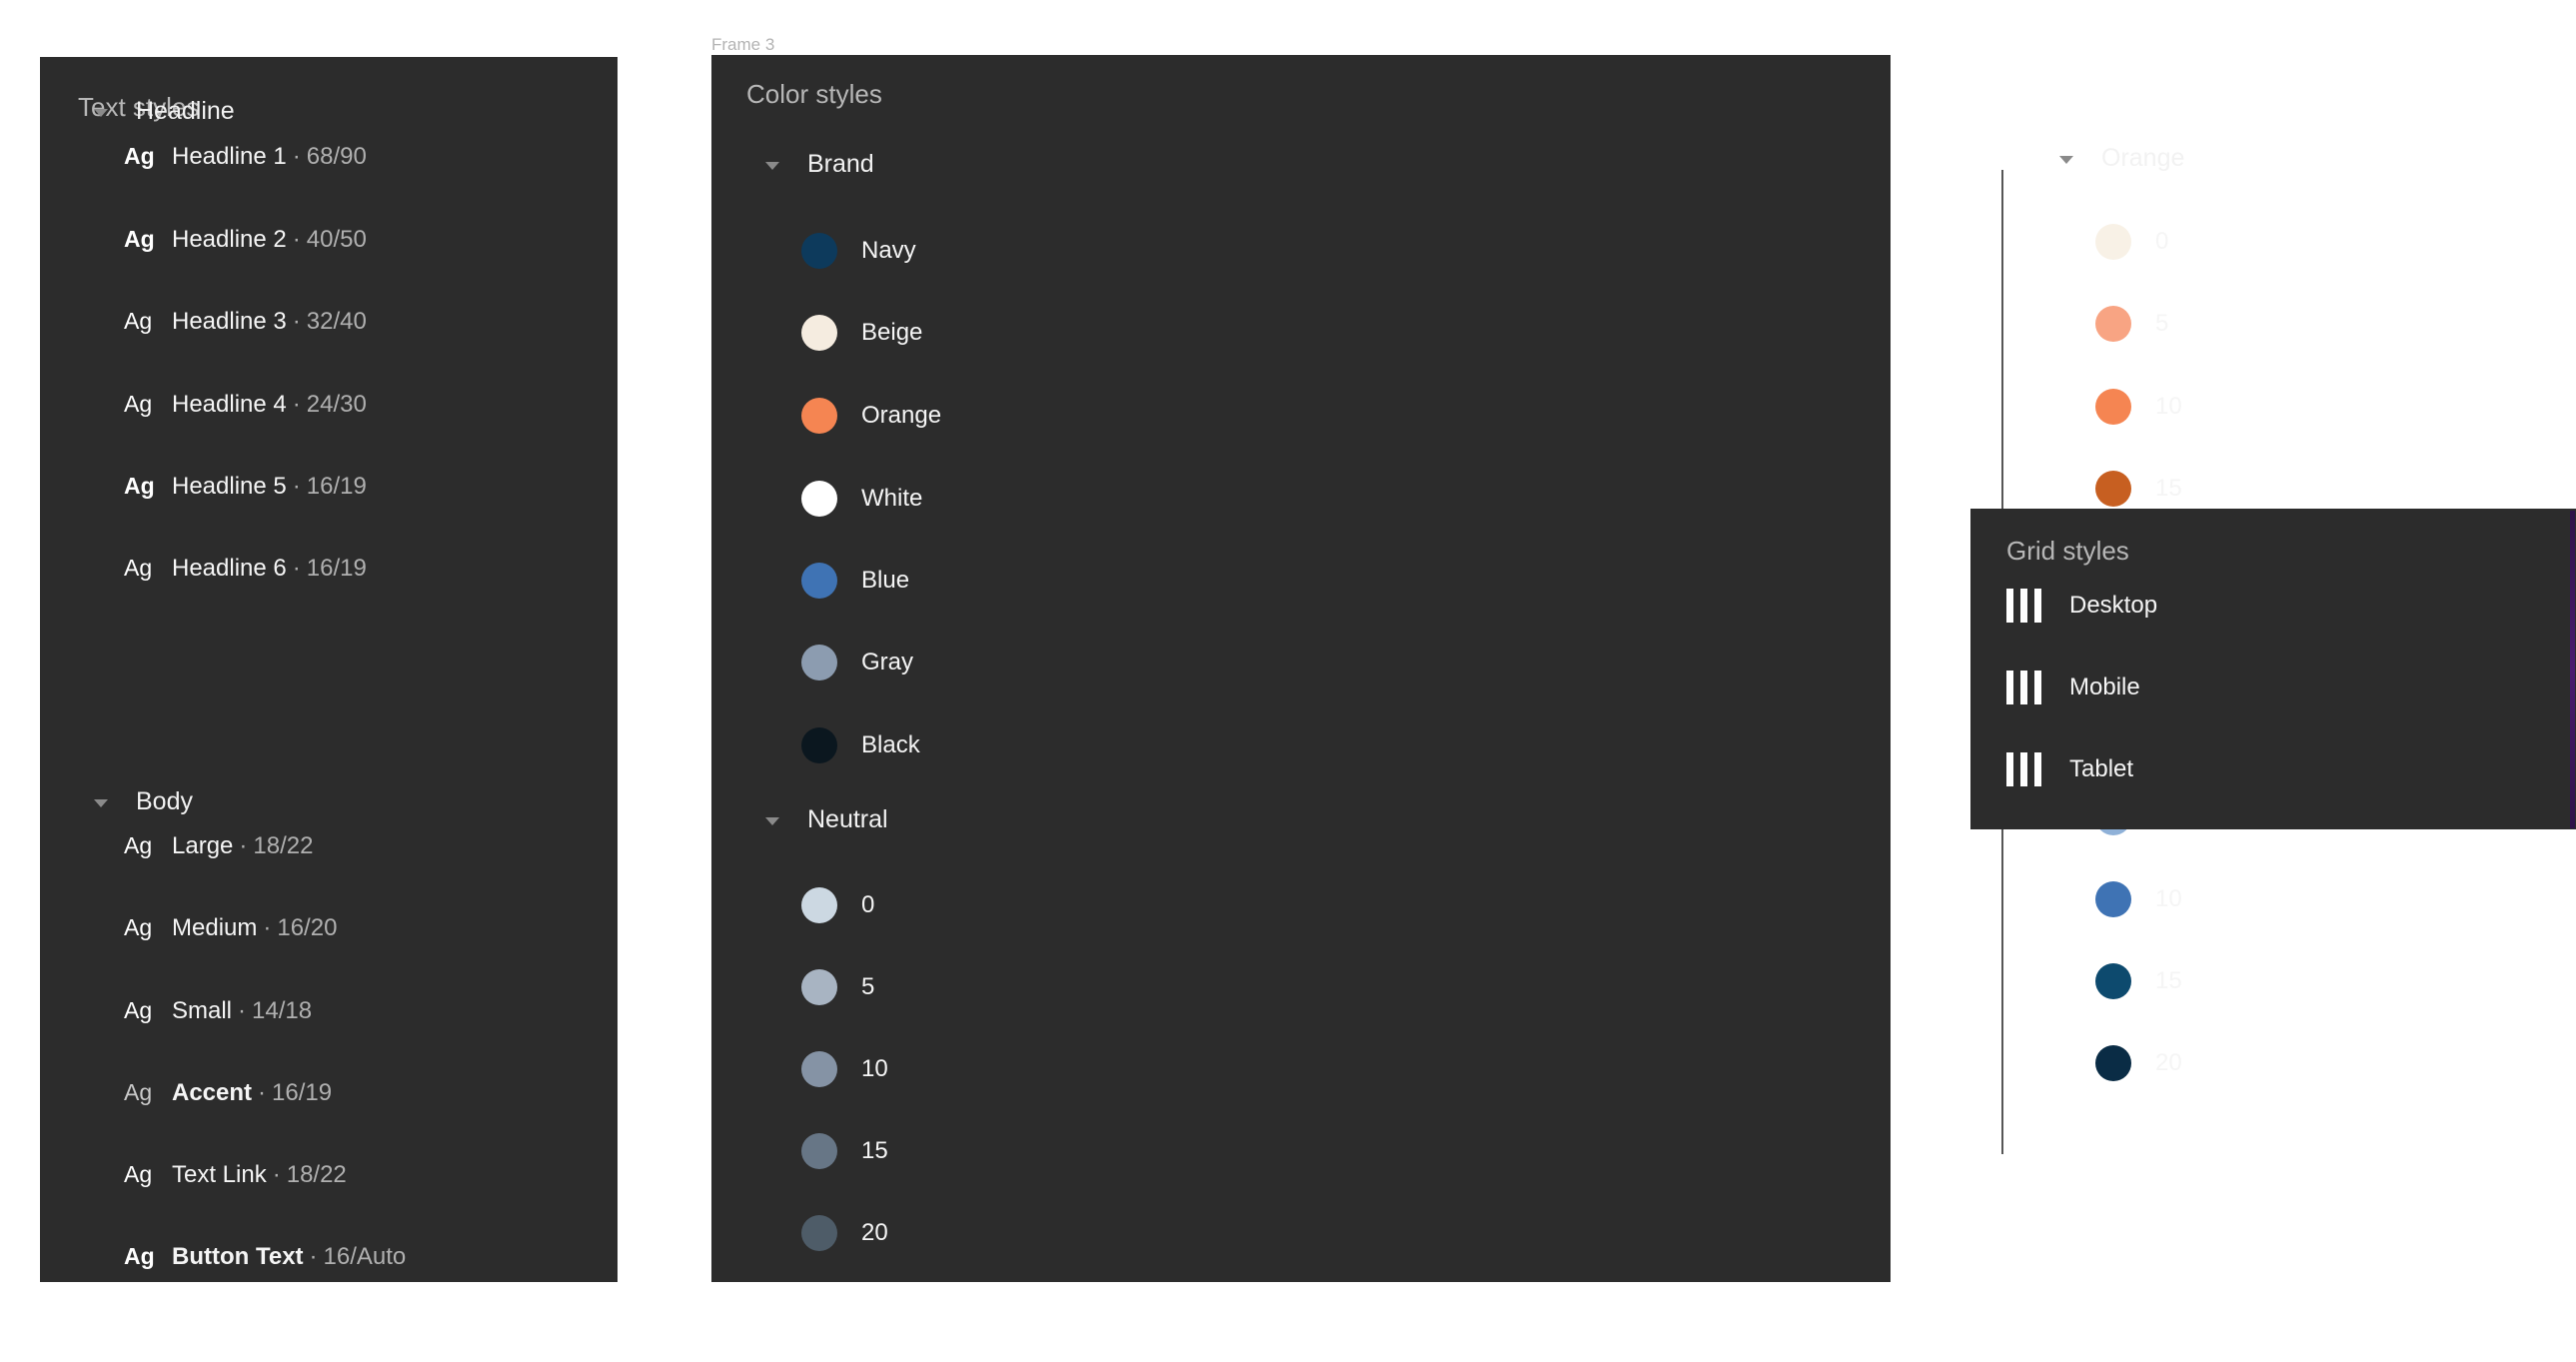  What do you see at coordinates (141, 801) in the screenshot?
I see `text-style-group-body: Body` at bounding box center [141, 801].